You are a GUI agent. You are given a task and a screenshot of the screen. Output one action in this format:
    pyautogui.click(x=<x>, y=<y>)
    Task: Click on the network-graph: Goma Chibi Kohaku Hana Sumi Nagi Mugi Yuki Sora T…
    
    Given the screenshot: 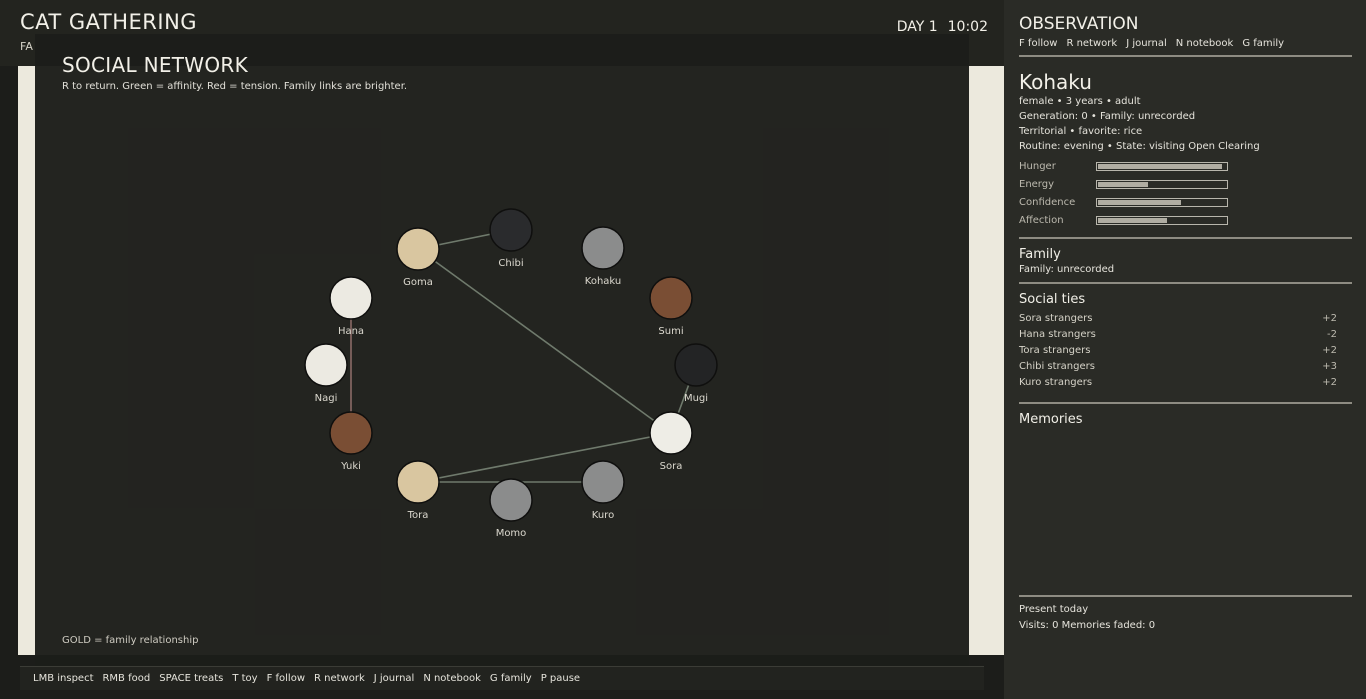 What is the action you would take?
    pyautogui.click(x=511, y=373)
    